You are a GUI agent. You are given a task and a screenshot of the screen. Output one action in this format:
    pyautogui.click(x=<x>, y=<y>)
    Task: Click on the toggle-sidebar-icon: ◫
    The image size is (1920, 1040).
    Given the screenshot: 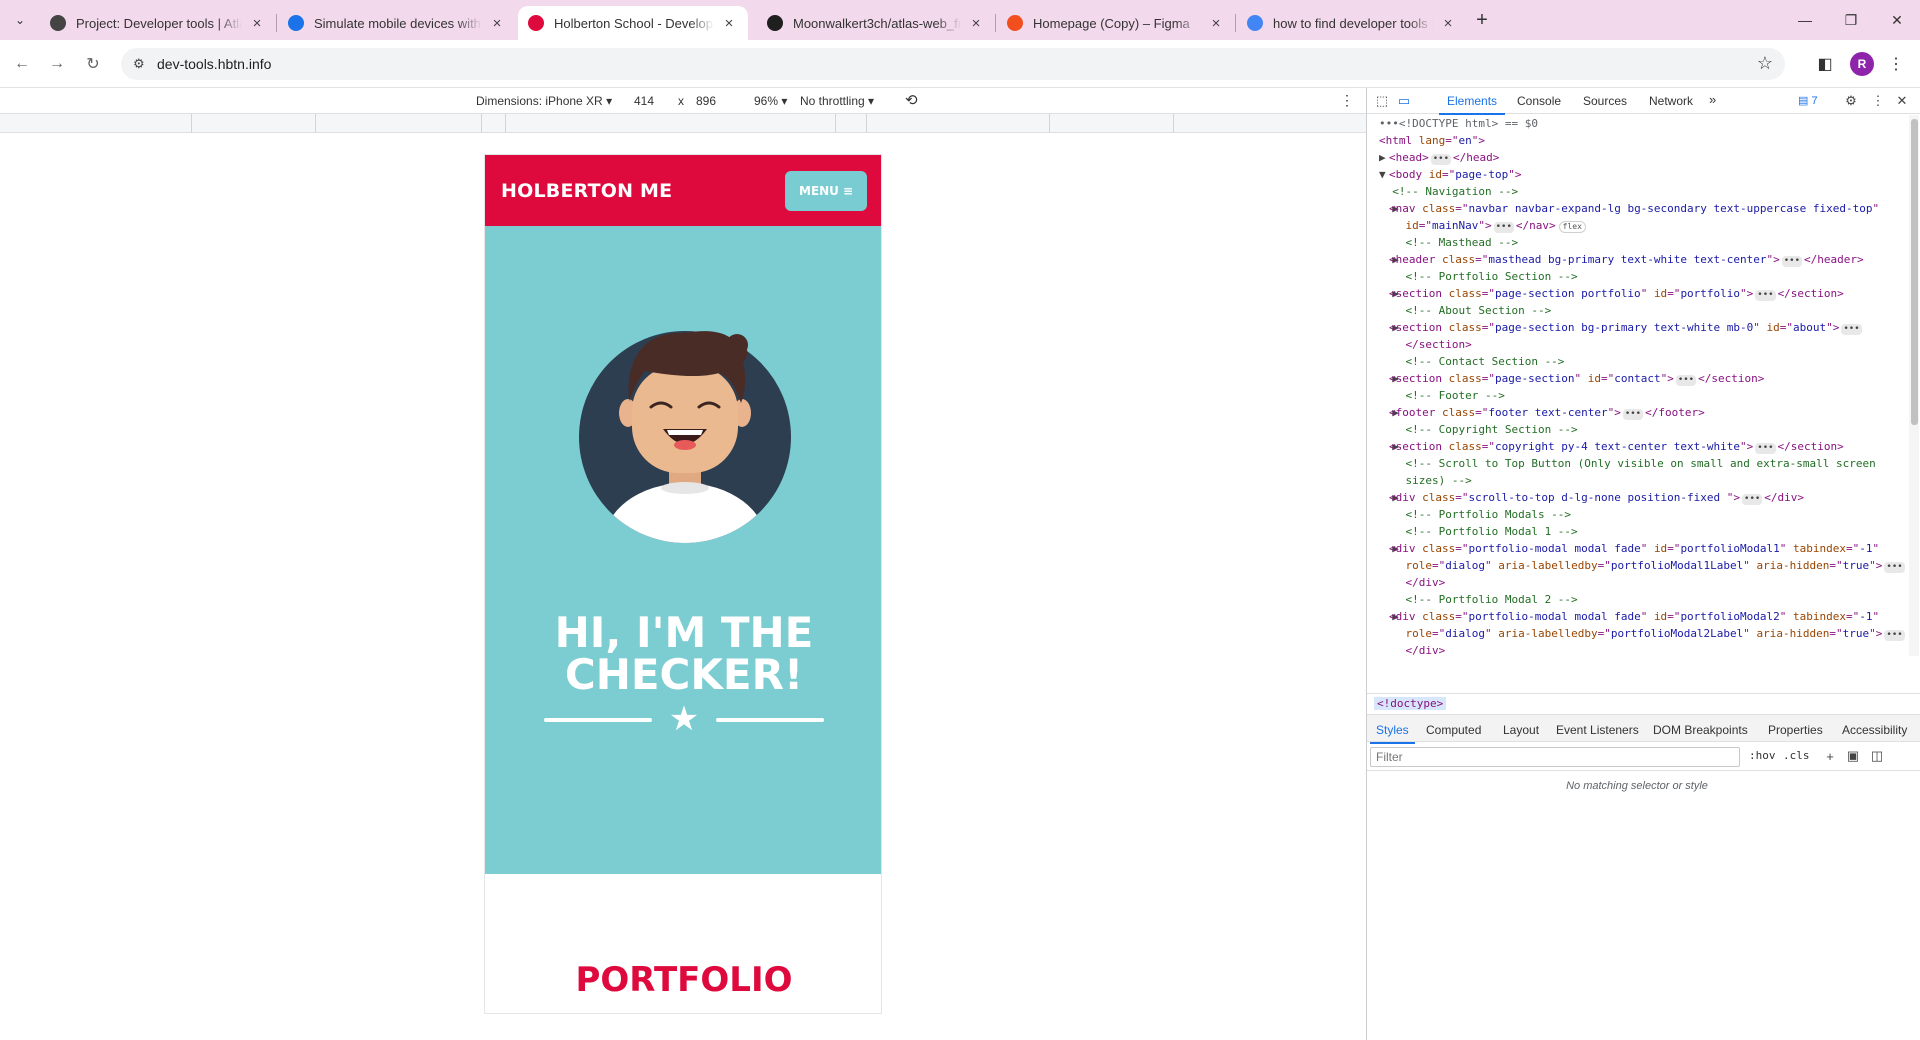 What is the action you would take?
    pyautogui.click(x=1877, y=756)
    